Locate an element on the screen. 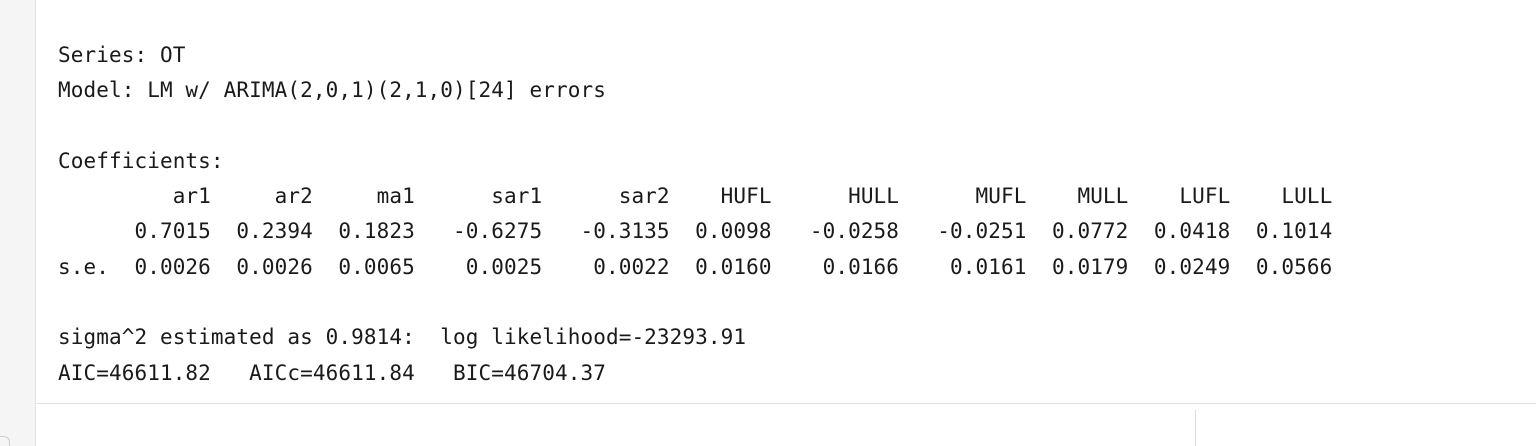 The width and height of the screenshot is (1536, 446). series-line: Series: OT is located at coordinates (122, 55).